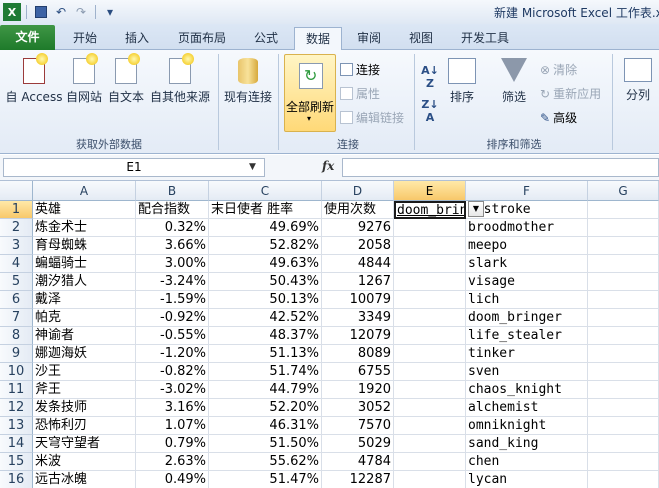 This screenshot has width=659, height=488. I want to click on filter-button: 筛选, so click(514, 81).